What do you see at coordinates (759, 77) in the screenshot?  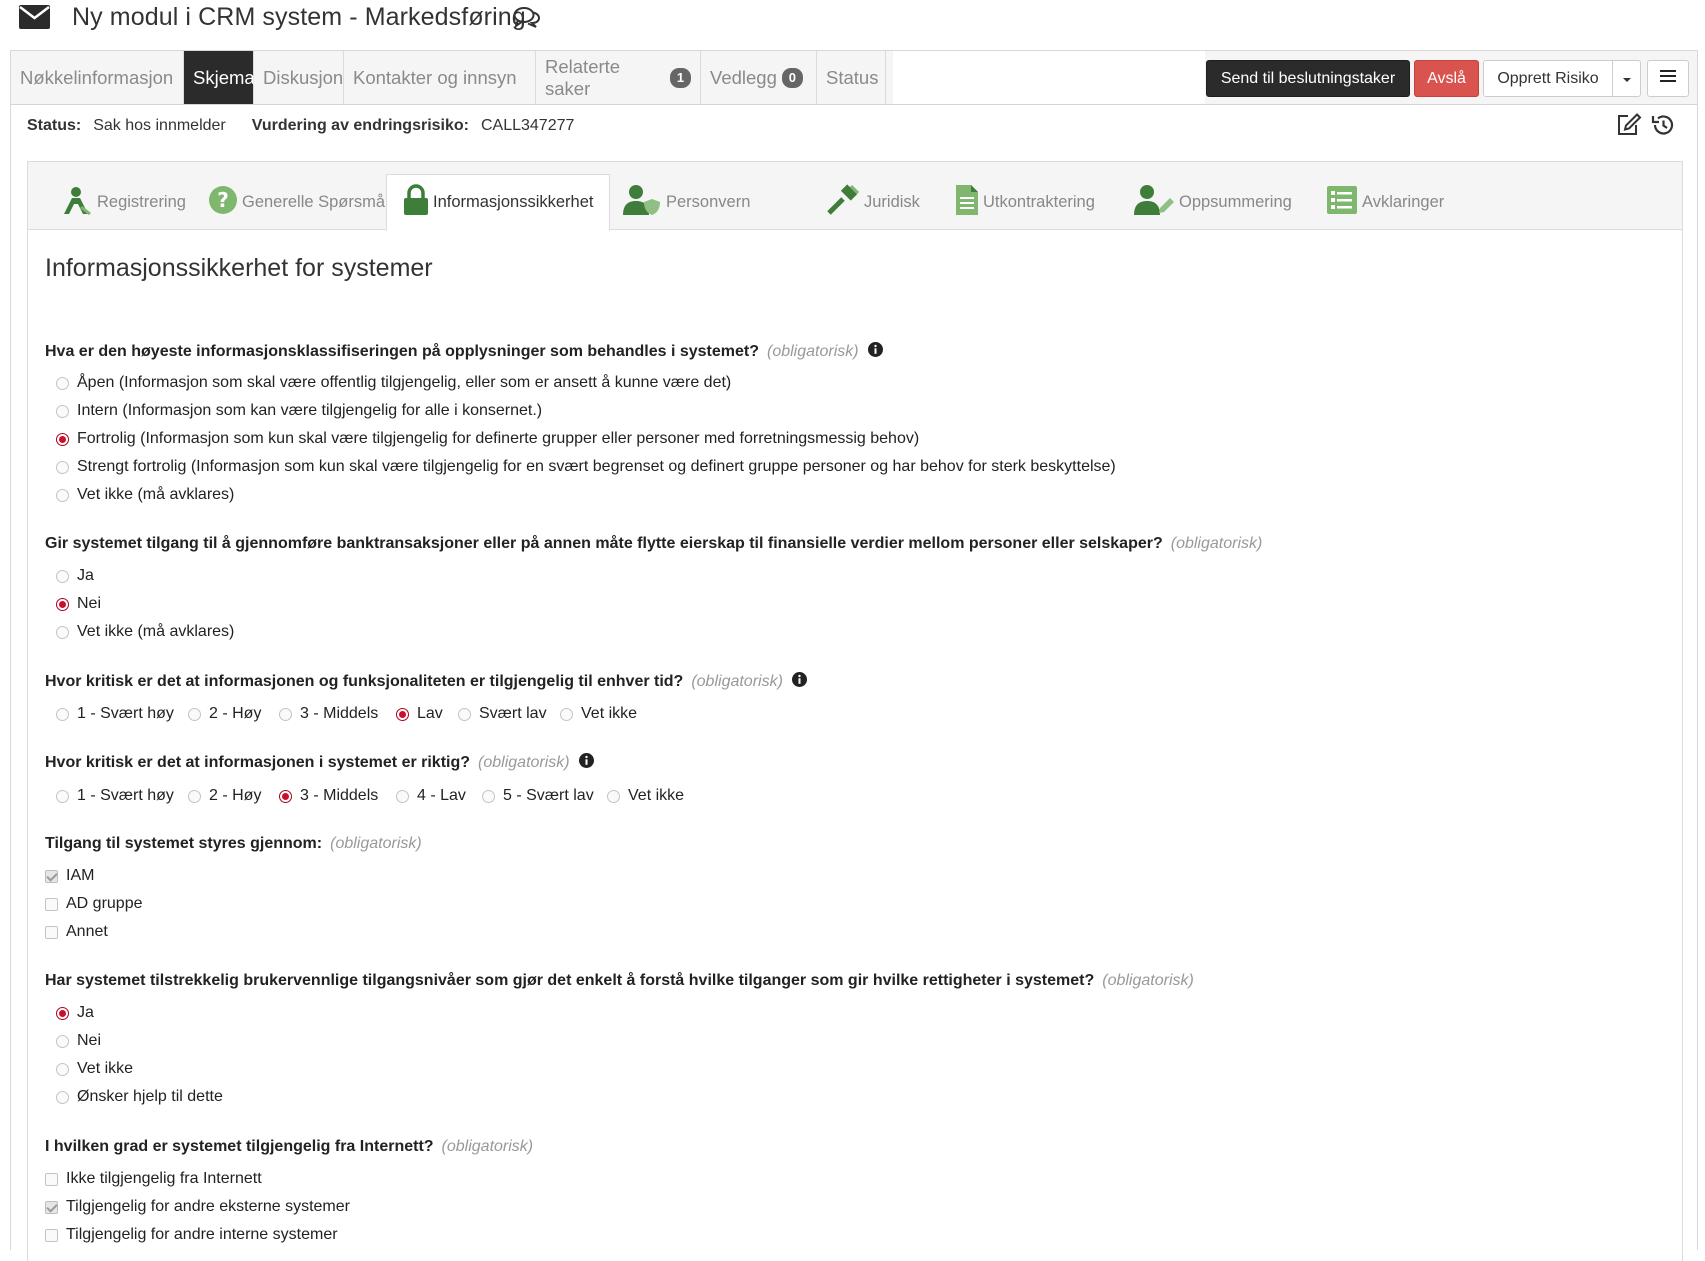 I see `tab-vedlegg: Vedlegg 0` at bounding box center [759, 77].